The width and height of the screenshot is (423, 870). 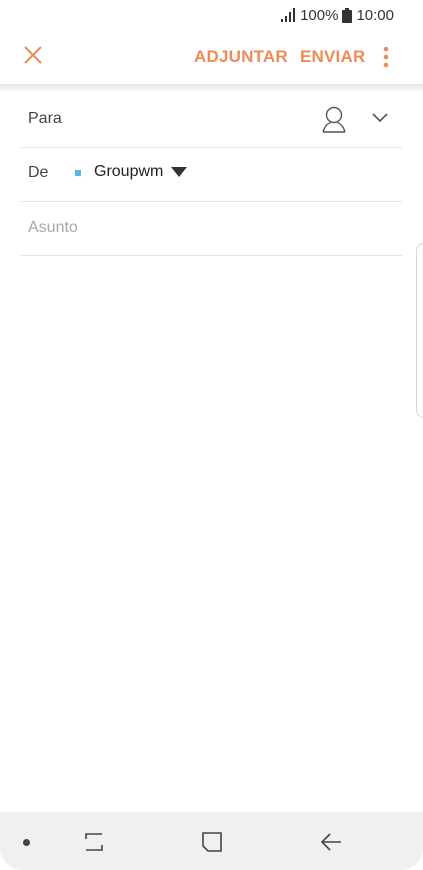 I want to click on navigation-bar, so click(x=211, y=841).